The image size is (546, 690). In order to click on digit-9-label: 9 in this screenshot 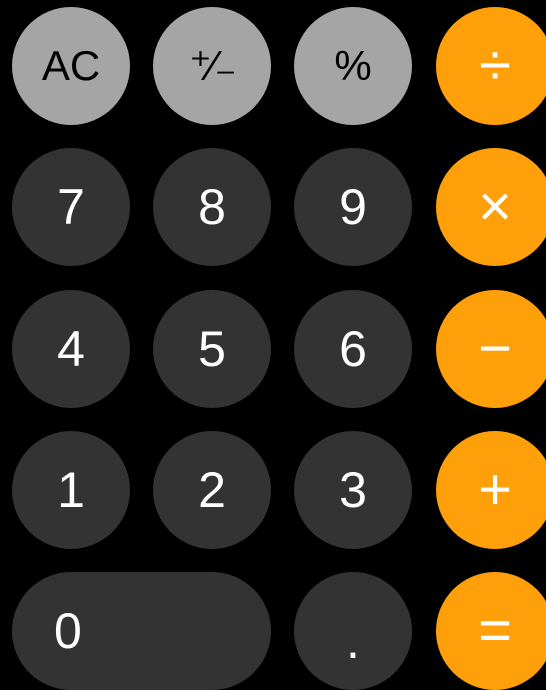, I will do `click(353, 207)`.